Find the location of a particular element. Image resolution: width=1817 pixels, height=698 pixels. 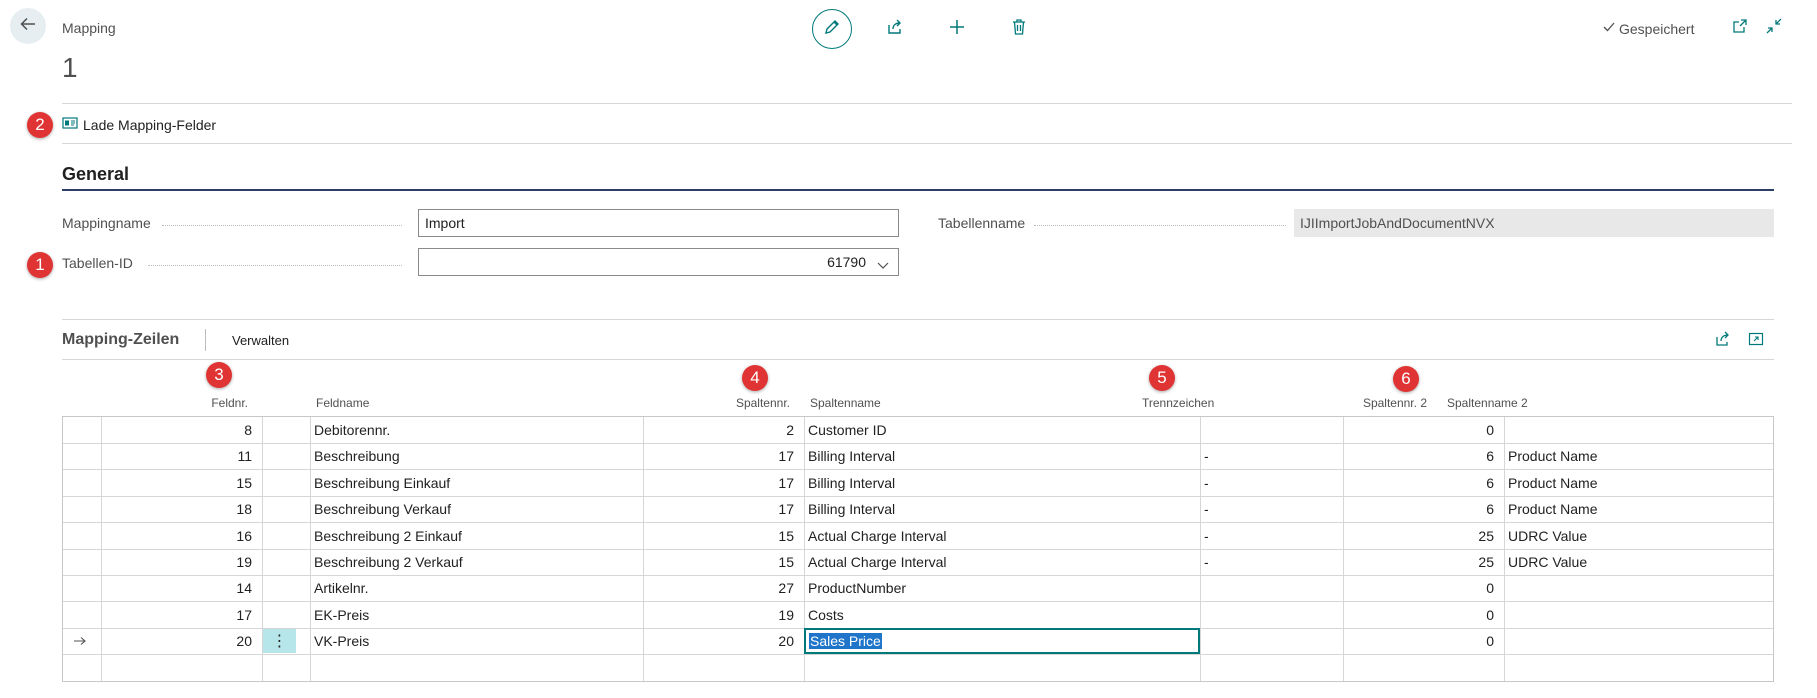

cell-feldname is located at coordinates (476, 668).